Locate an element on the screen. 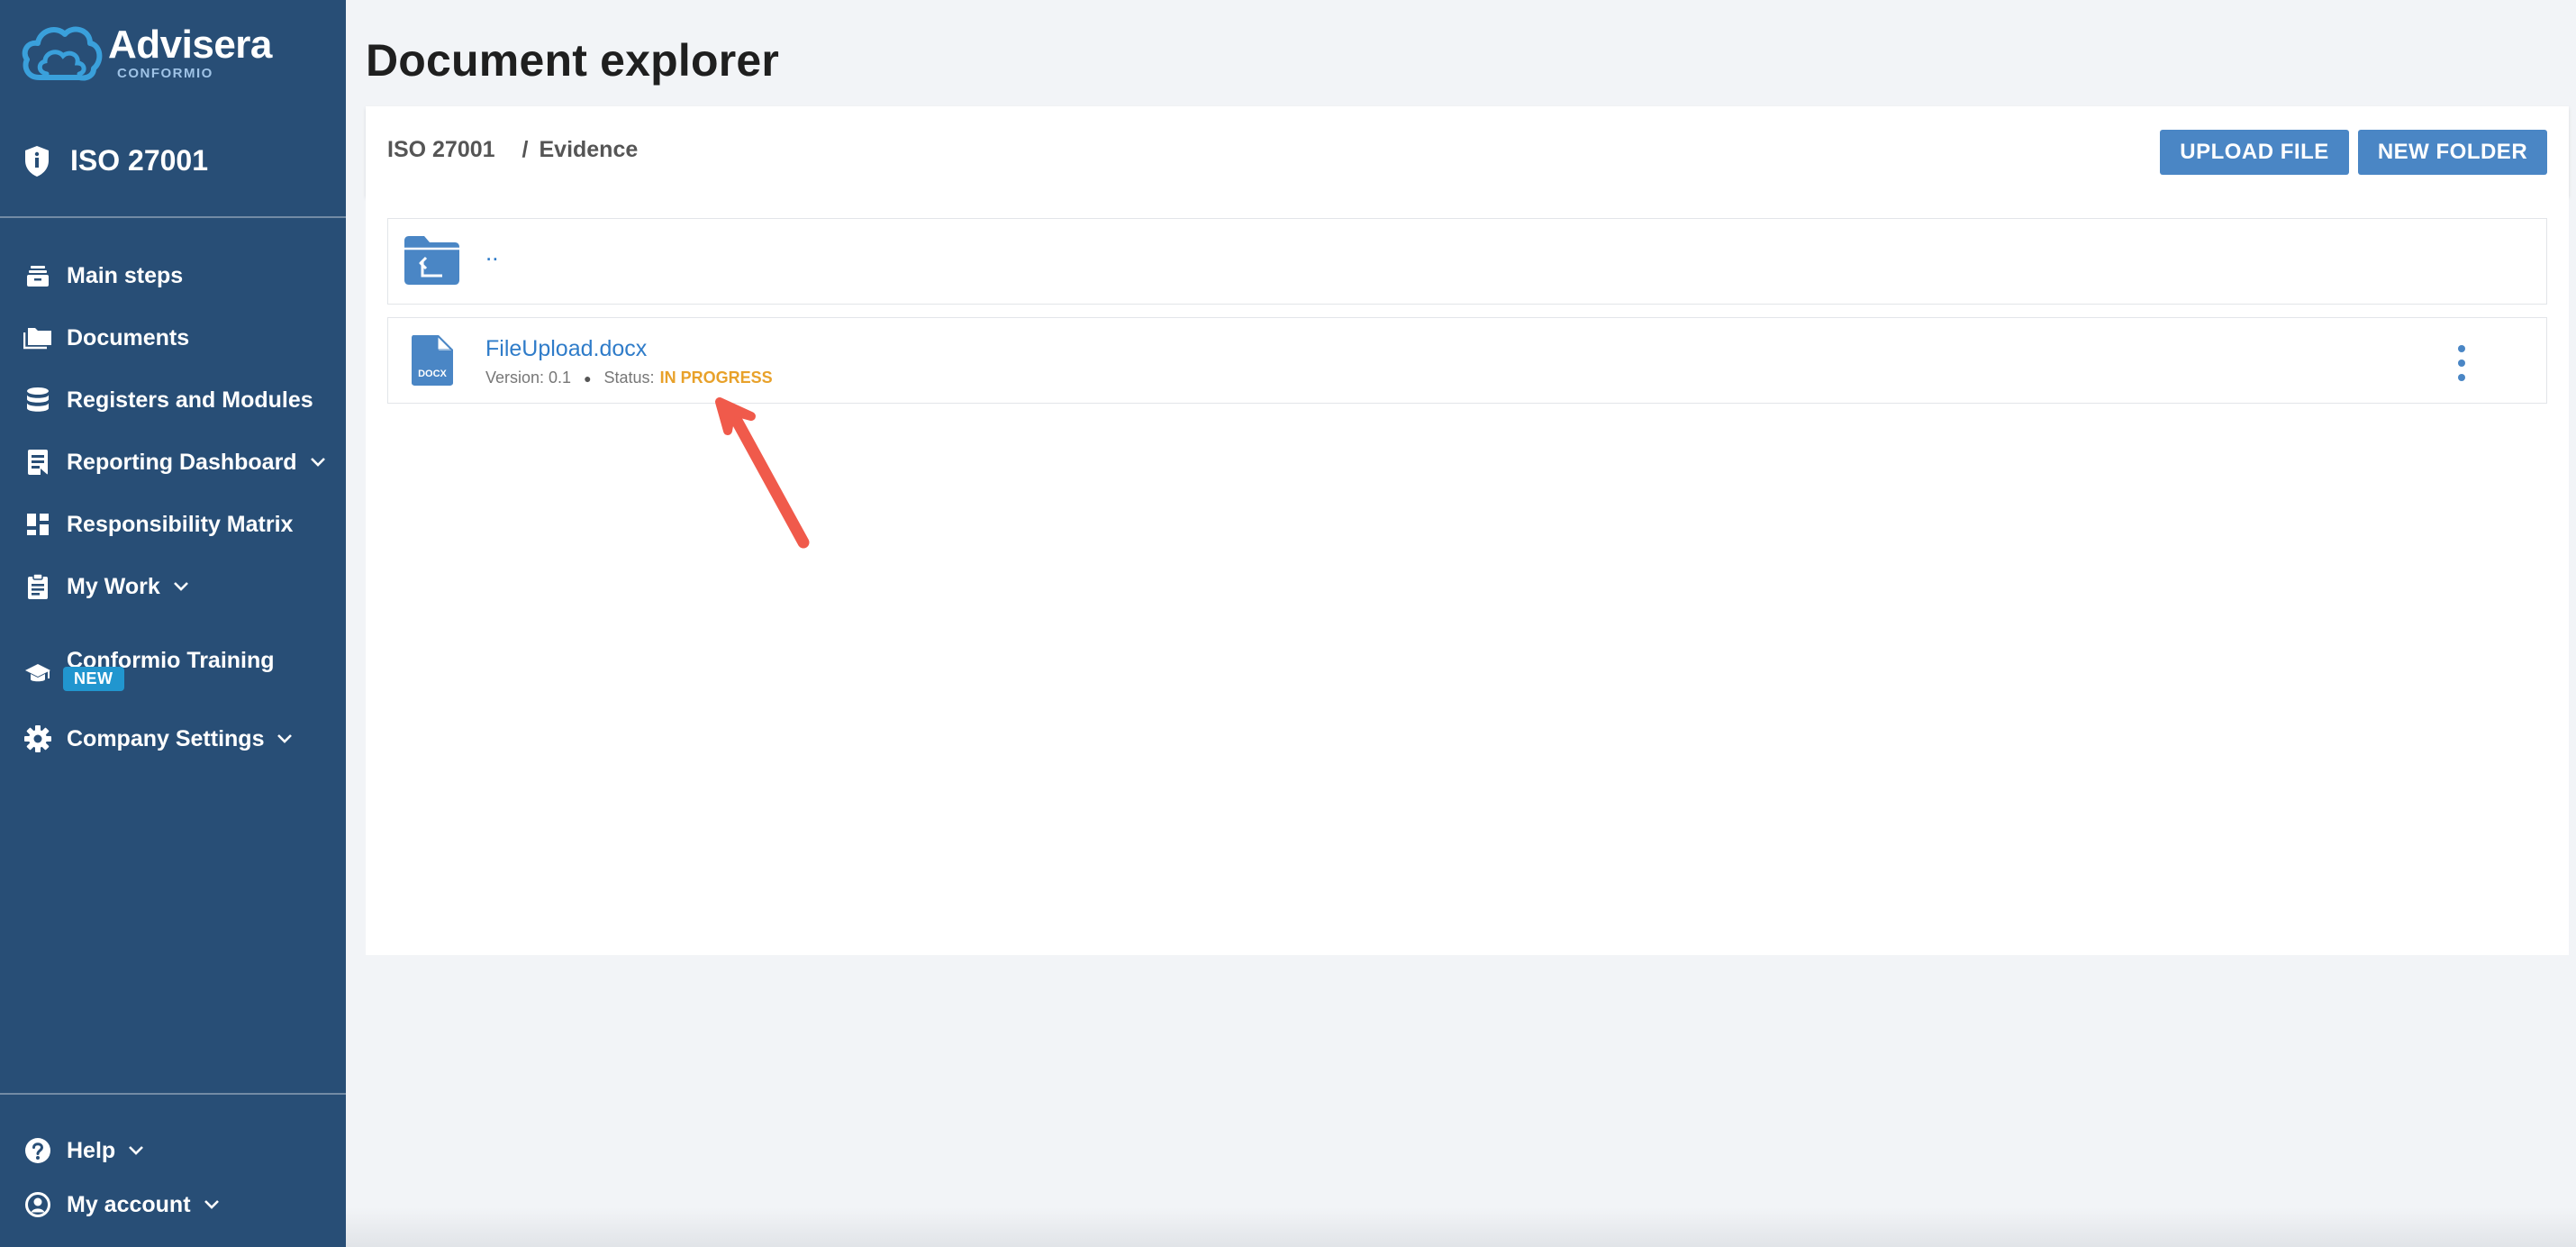  sidebar-item-label: Main steps is located at coordinates (125, 275).